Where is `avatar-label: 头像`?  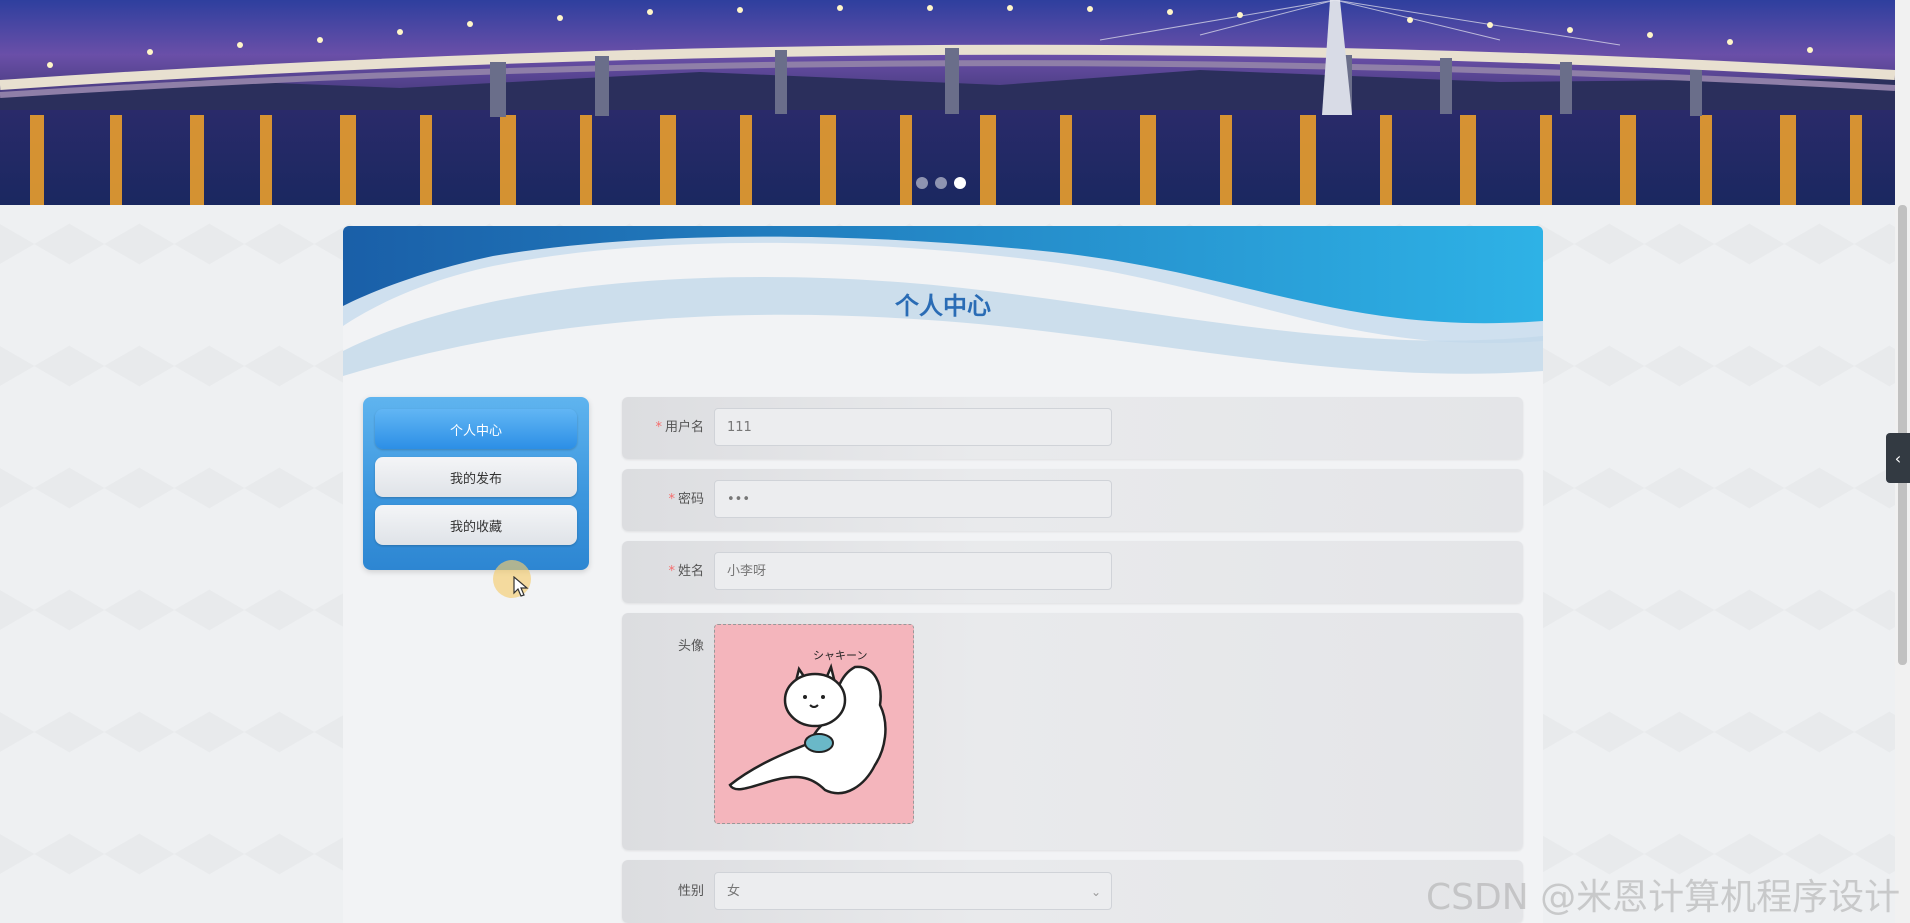 avatar-label: 头像 is located at coordinates (690, 646).